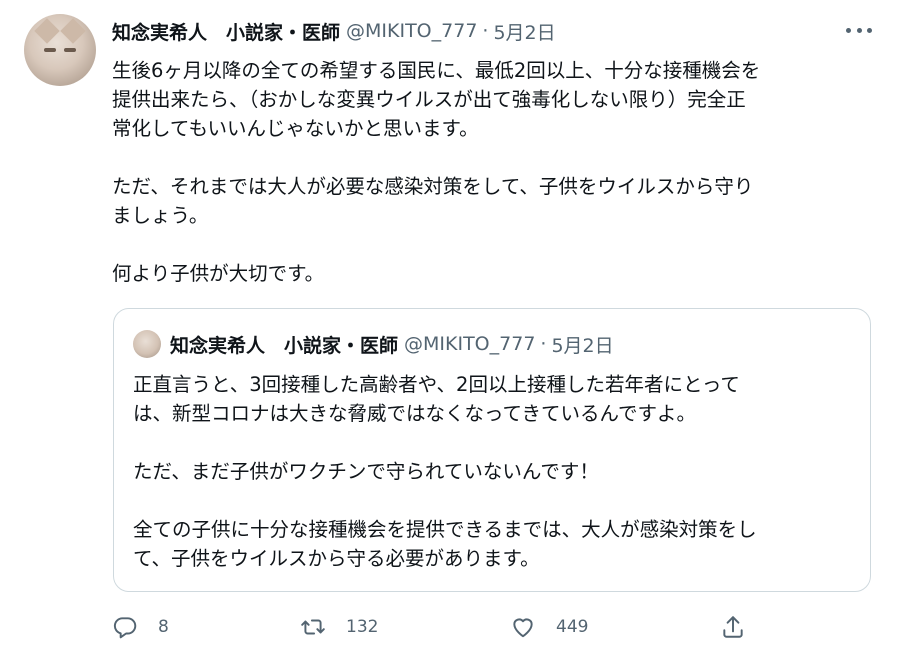 Image resolution: width=912 pixels, height=661 pixels. I want to click on reply-icon, so click(125, 628).